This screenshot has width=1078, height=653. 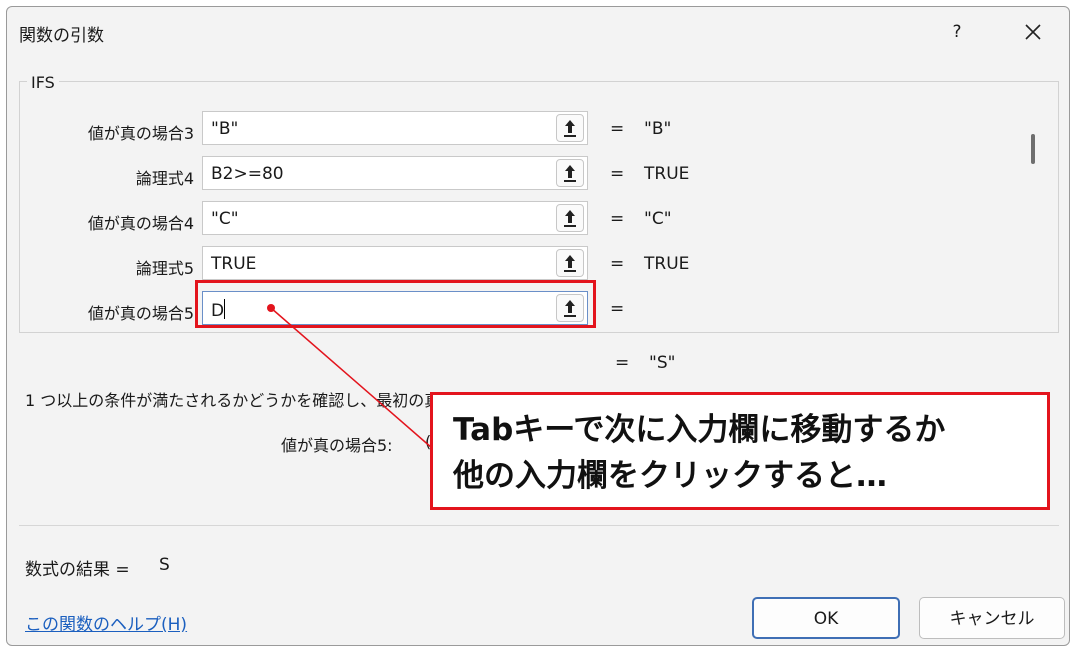 What do you see at coordinates (826, 618) in the screenshot?
I see `ok-button: OK` at bounding box center [826, 618].